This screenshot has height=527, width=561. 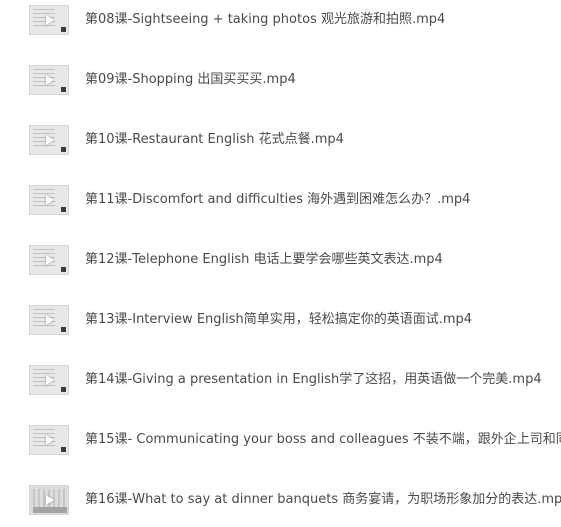 I want to click on file-name: 第10课-Restaurant English 花式点餐.mp4, so click(x=214, y=140).